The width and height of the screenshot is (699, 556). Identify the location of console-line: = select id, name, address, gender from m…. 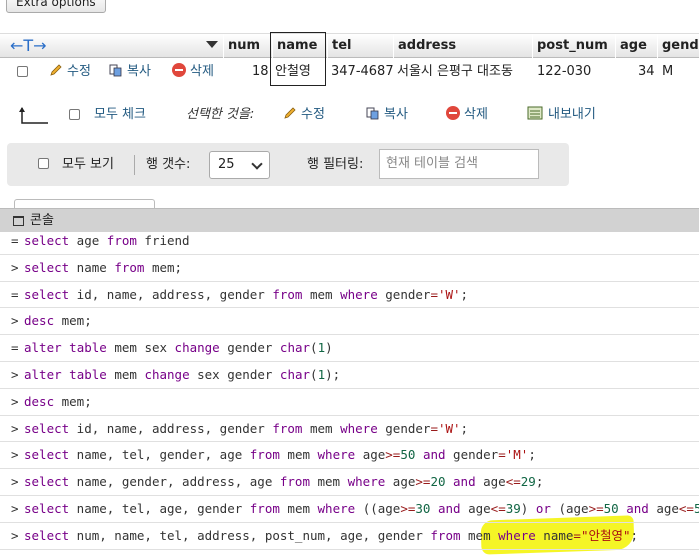
(349, 295).